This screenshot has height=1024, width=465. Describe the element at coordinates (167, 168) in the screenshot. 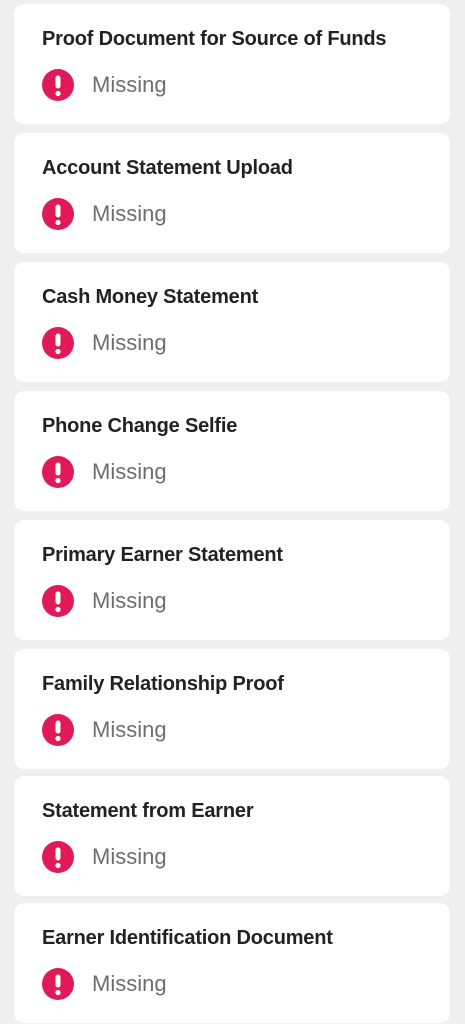

I see `document-title: Account Statement Upload` at that location.